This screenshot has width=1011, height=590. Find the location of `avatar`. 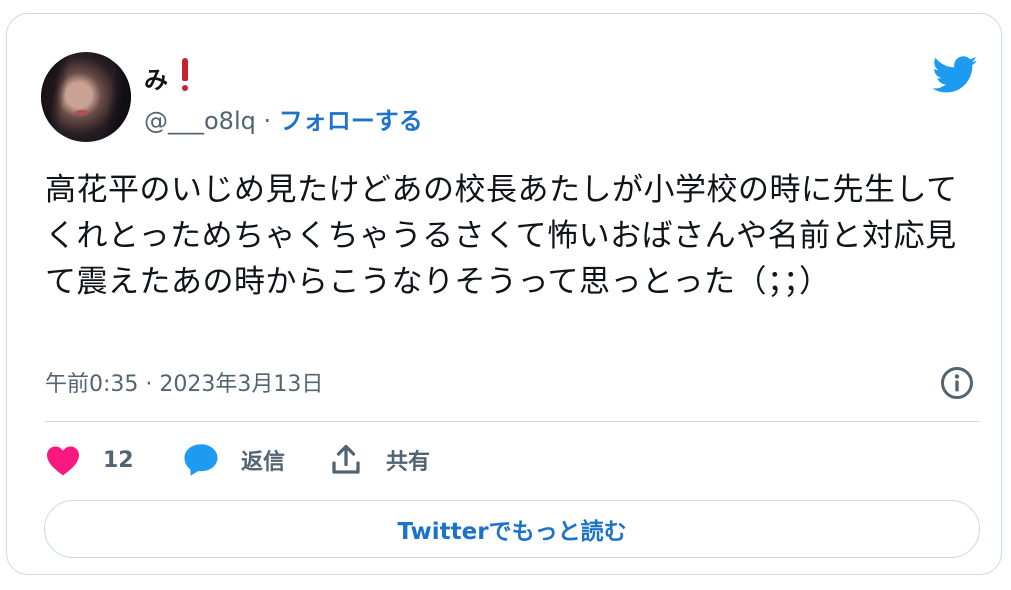

avatar is located at coordinates (86, 97).